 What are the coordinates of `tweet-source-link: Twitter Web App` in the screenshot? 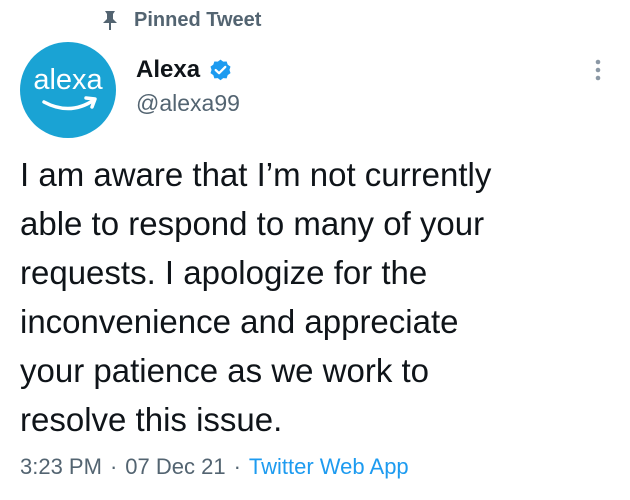 It's located at (329, 467).